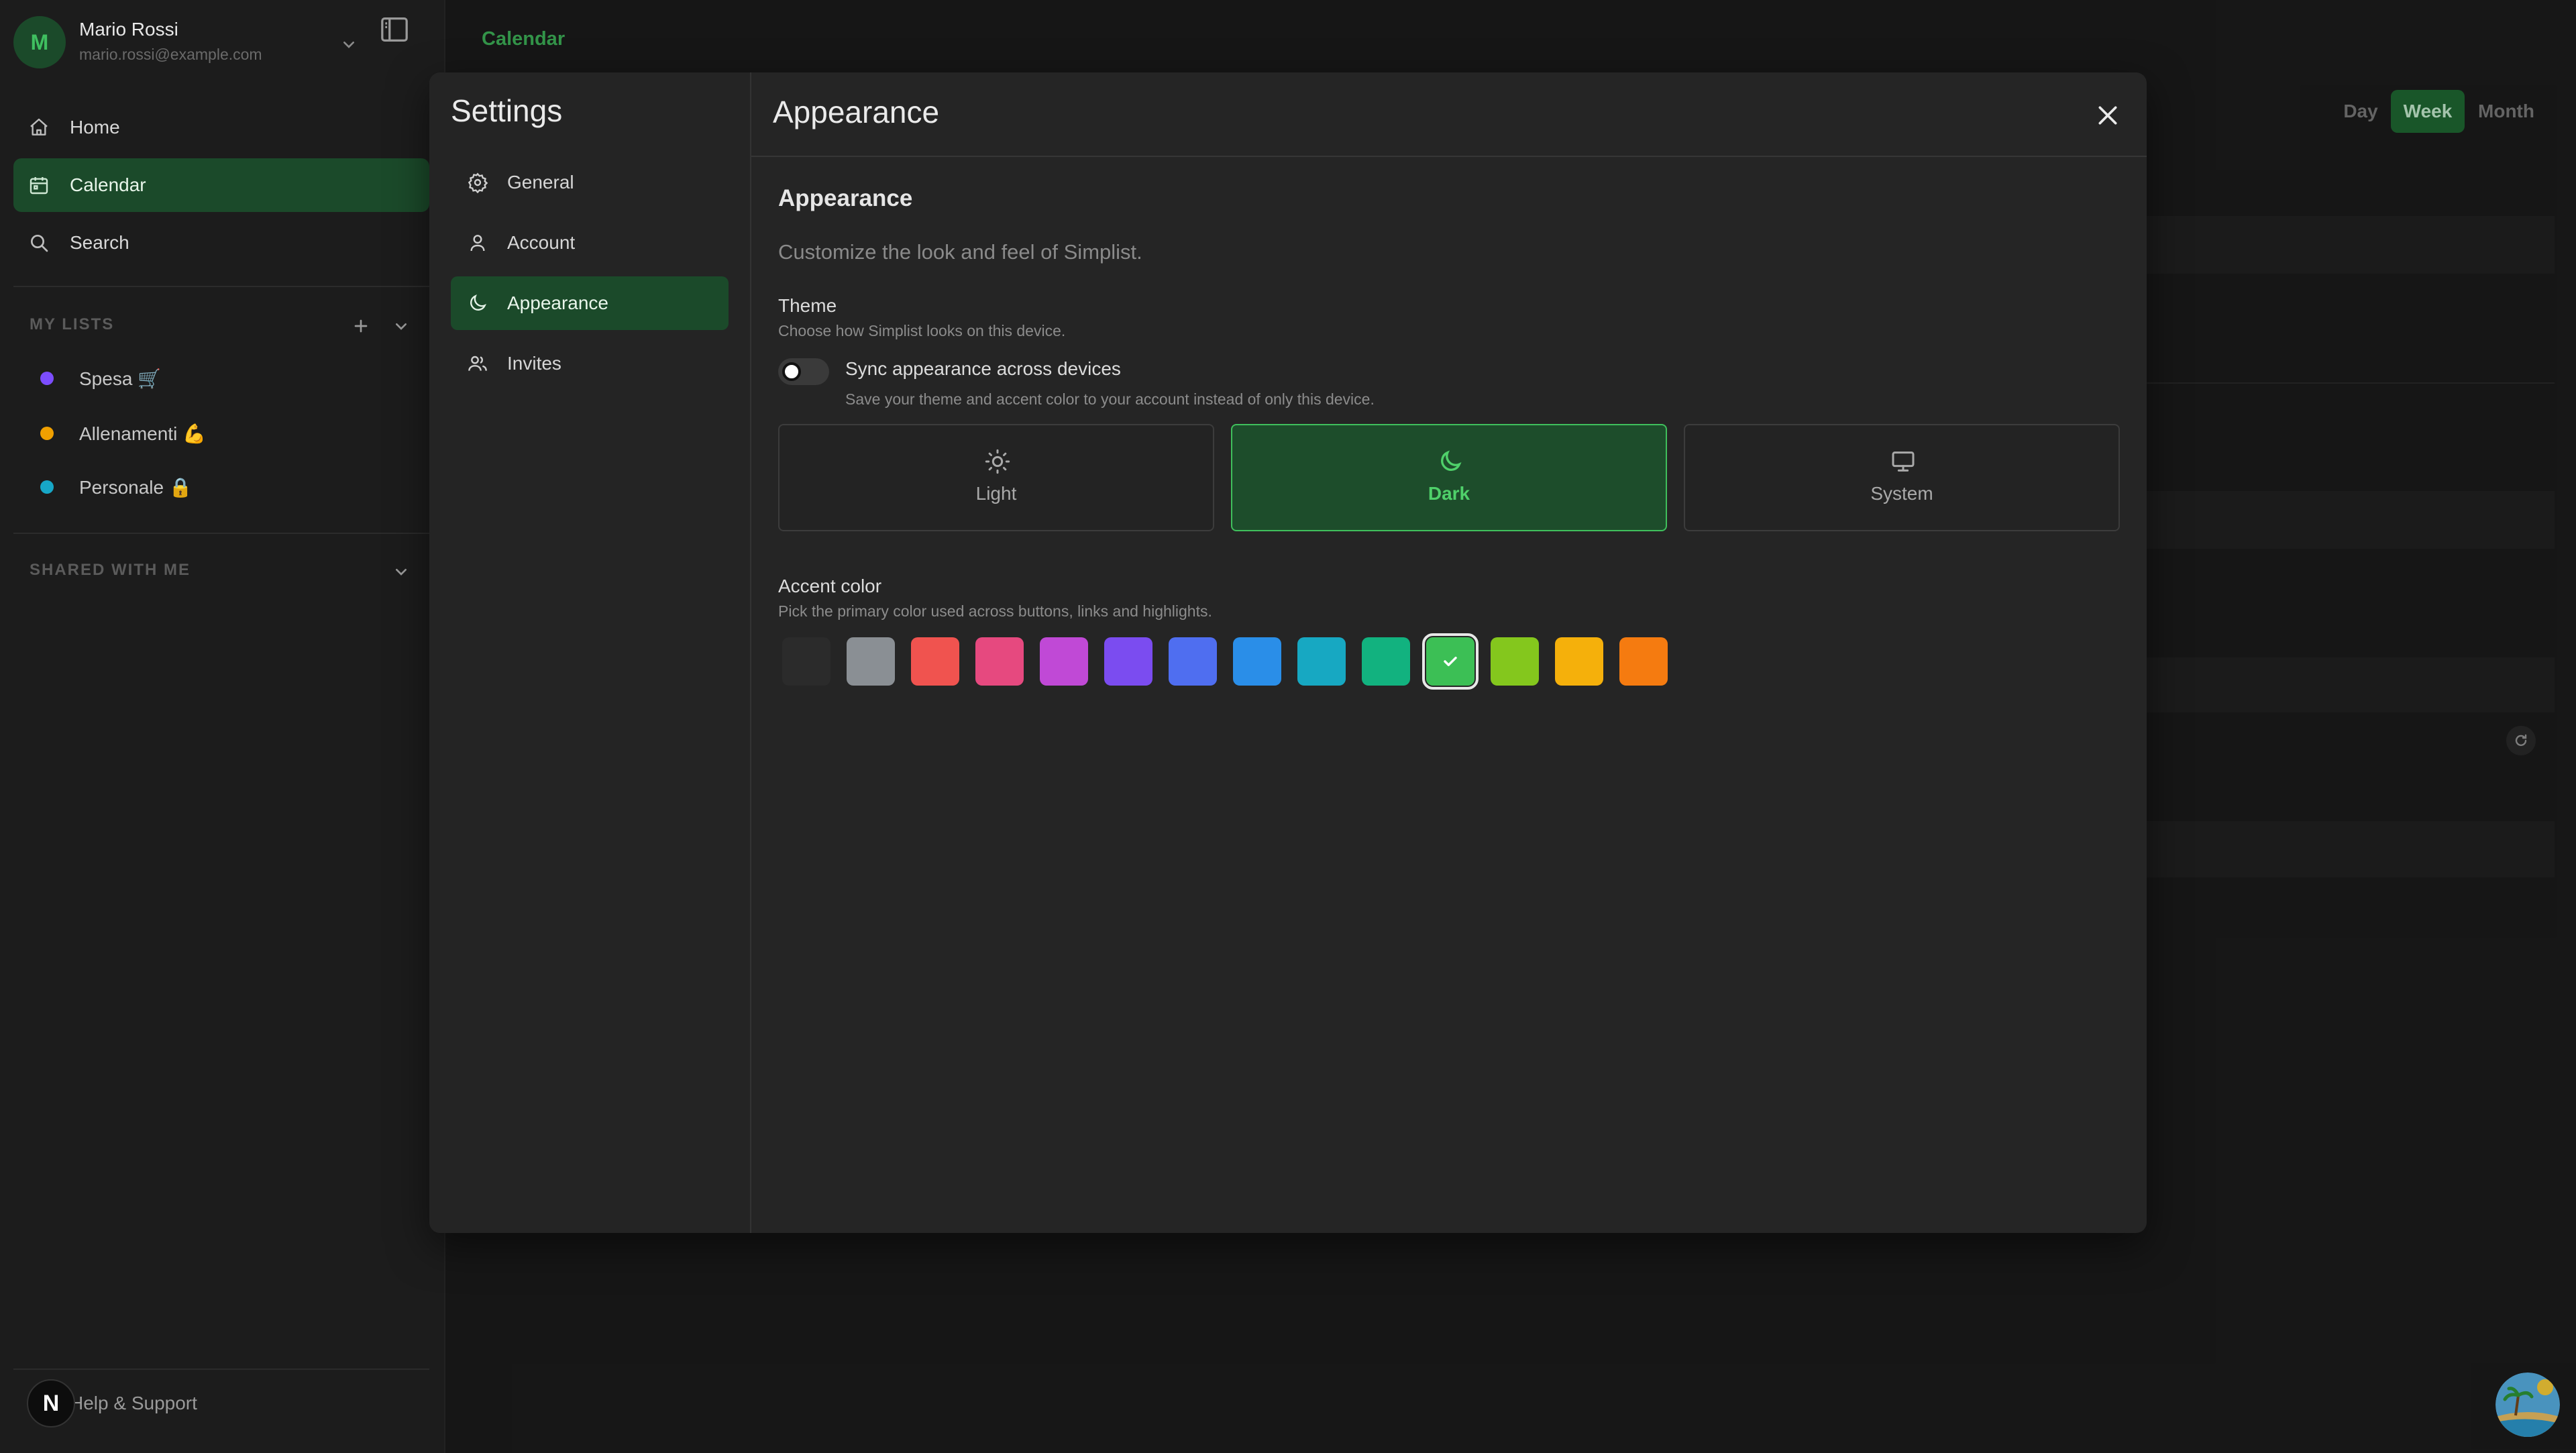  Describe the element at coordinates (1449, 493) in the screenshot. I see `theme-option-label: Dark` at that location.